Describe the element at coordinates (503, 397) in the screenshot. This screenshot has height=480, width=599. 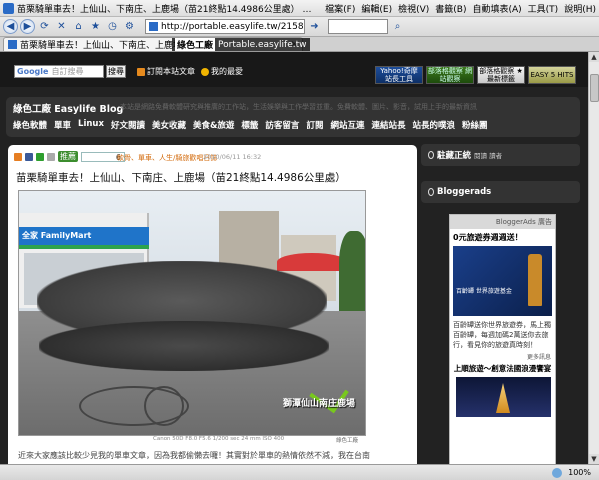
I see `ad-2-image` at that location.